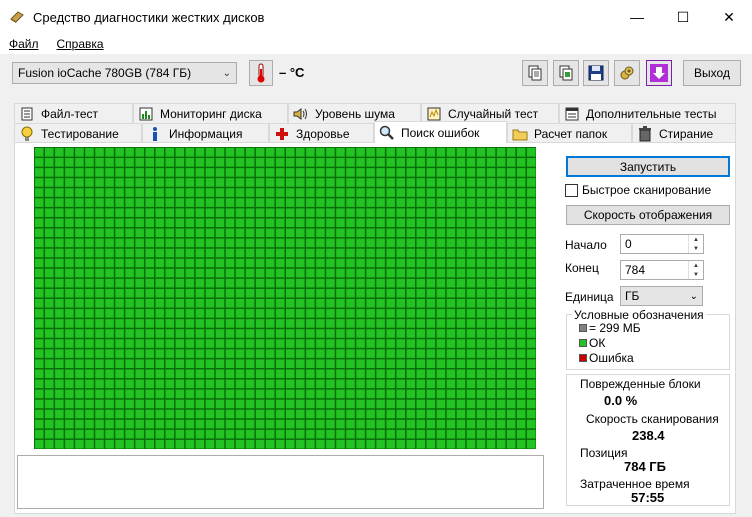 The height and width of the screenshot is (517, 752). What do you see at coordinates (648, 166) in the screenshot?
I see `start-button: Запустить` at bounding box center [648, 166].